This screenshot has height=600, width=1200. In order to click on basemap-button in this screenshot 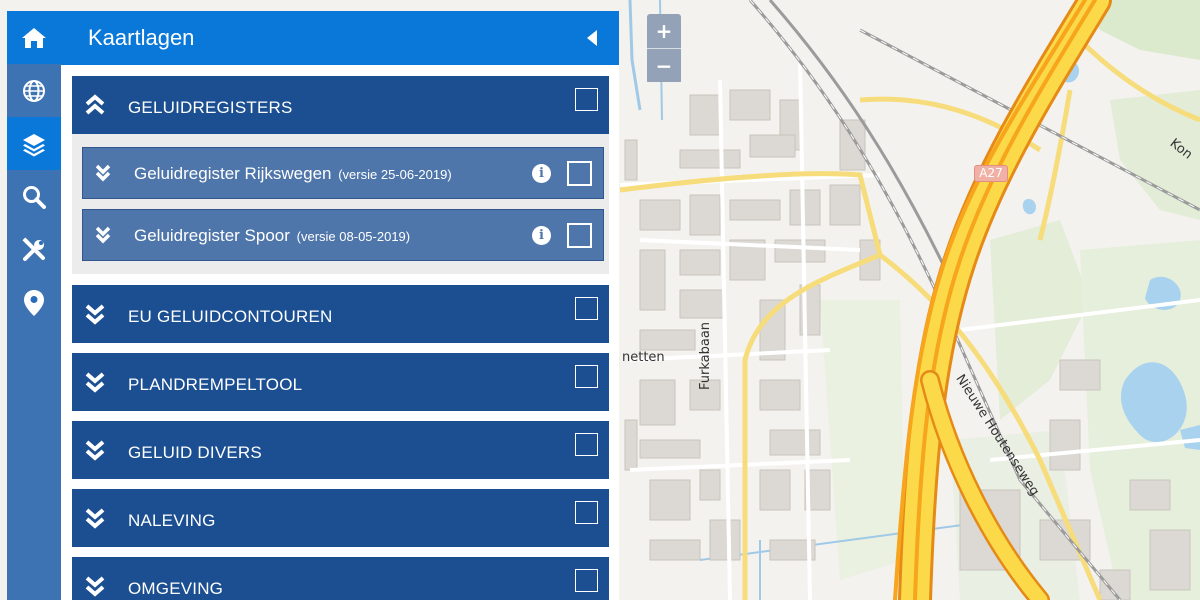, I will do `click(34, 90)`.